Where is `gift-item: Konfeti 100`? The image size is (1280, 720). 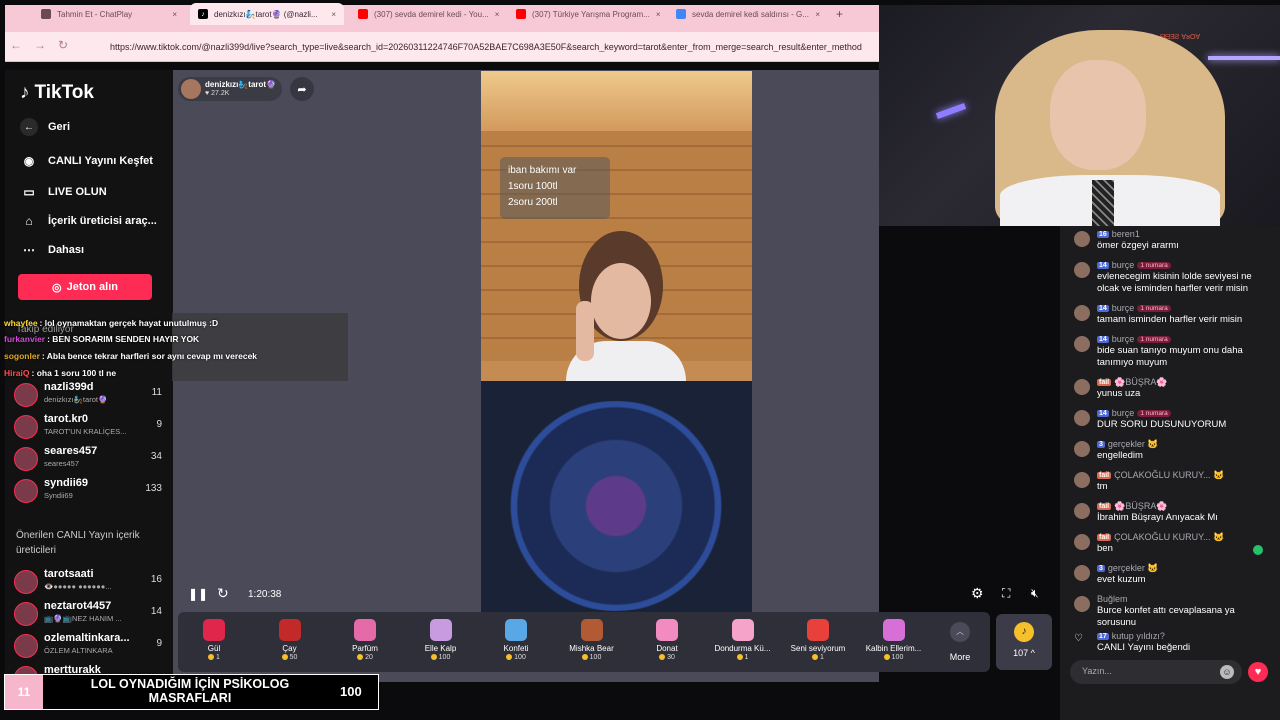 gift-item: Konfeti 100 is located at coordinates (516, 644).